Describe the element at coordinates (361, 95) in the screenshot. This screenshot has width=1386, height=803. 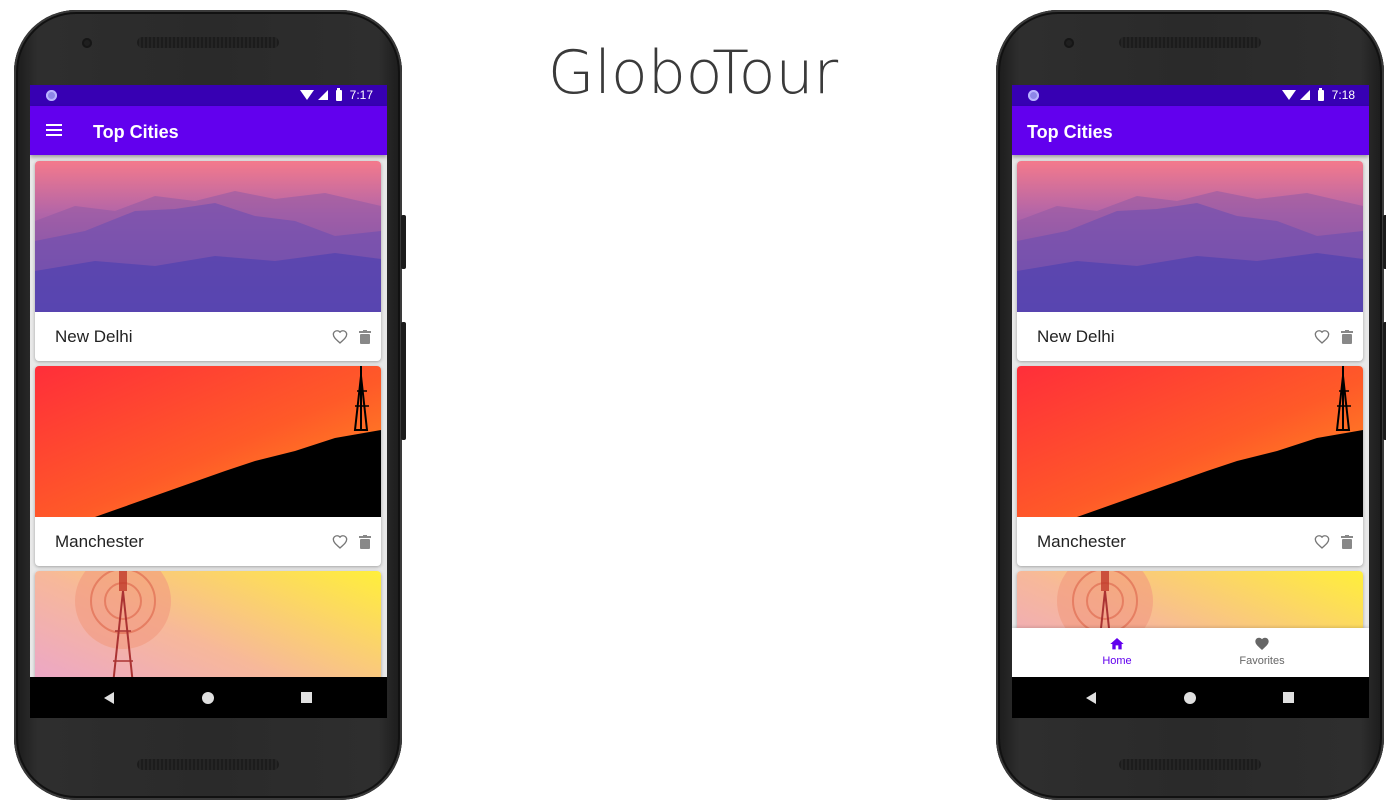
I see `status-time: 7:17` at that location.